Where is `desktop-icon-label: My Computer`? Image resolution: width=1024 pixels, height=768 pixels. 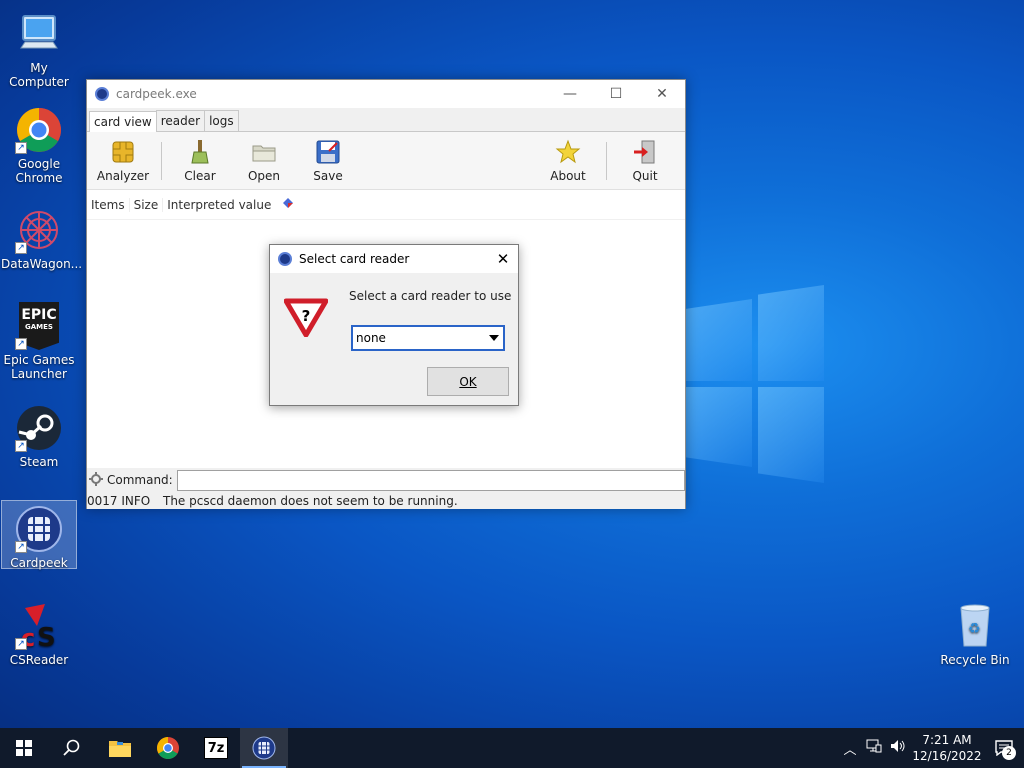 desktop-icon-label: My Computer is located at coordinates (39, 75).